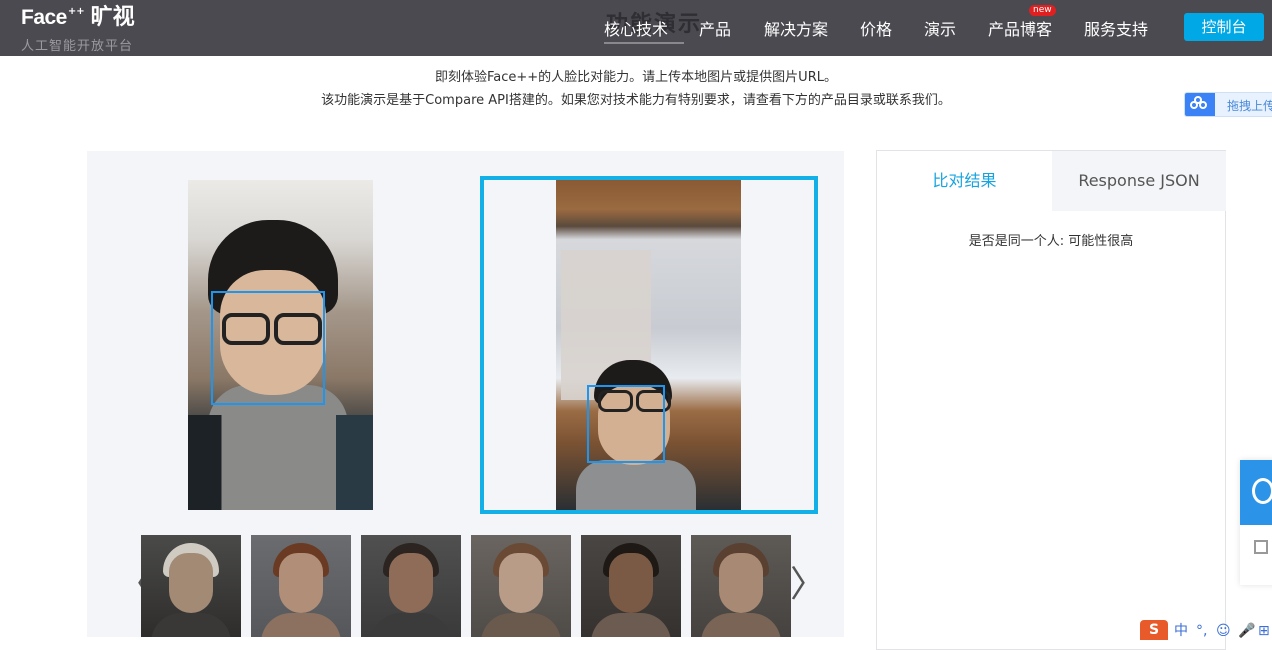 The width and height of the screenshot is (1272, 650). Describe the element at coordinates (808, 585) in the screenshot. I see `next-arrow-icon: 〉` at that location.